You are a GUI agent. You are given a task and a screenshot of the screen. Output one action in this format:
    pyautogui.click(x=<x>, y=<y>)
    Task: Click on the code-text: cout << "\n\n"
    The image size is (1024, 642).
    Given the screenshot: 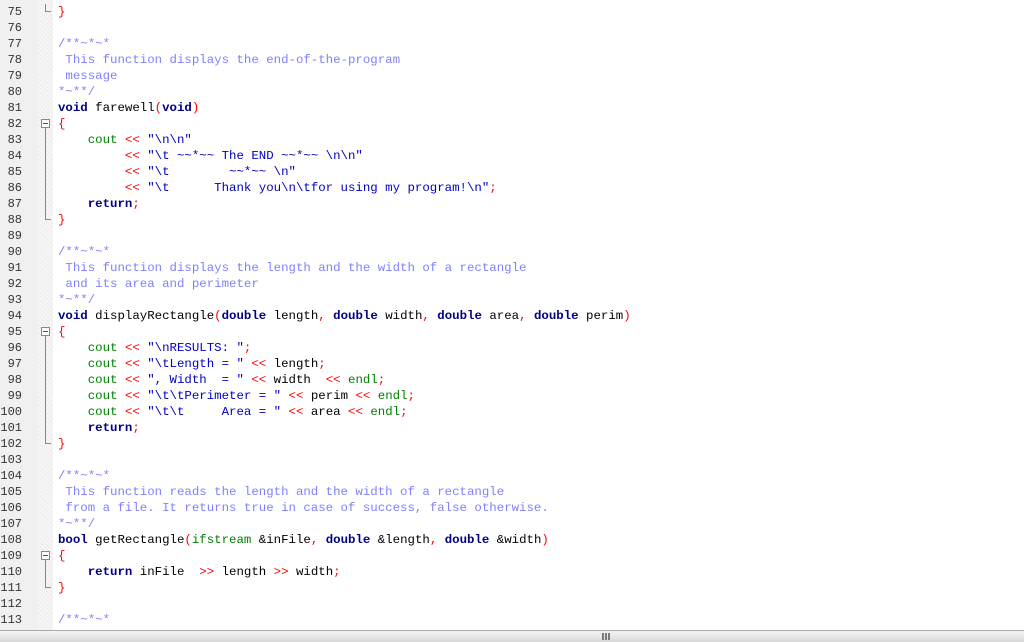 What is the action you would take?
    pyautogui.click(x=125, y=140)
    